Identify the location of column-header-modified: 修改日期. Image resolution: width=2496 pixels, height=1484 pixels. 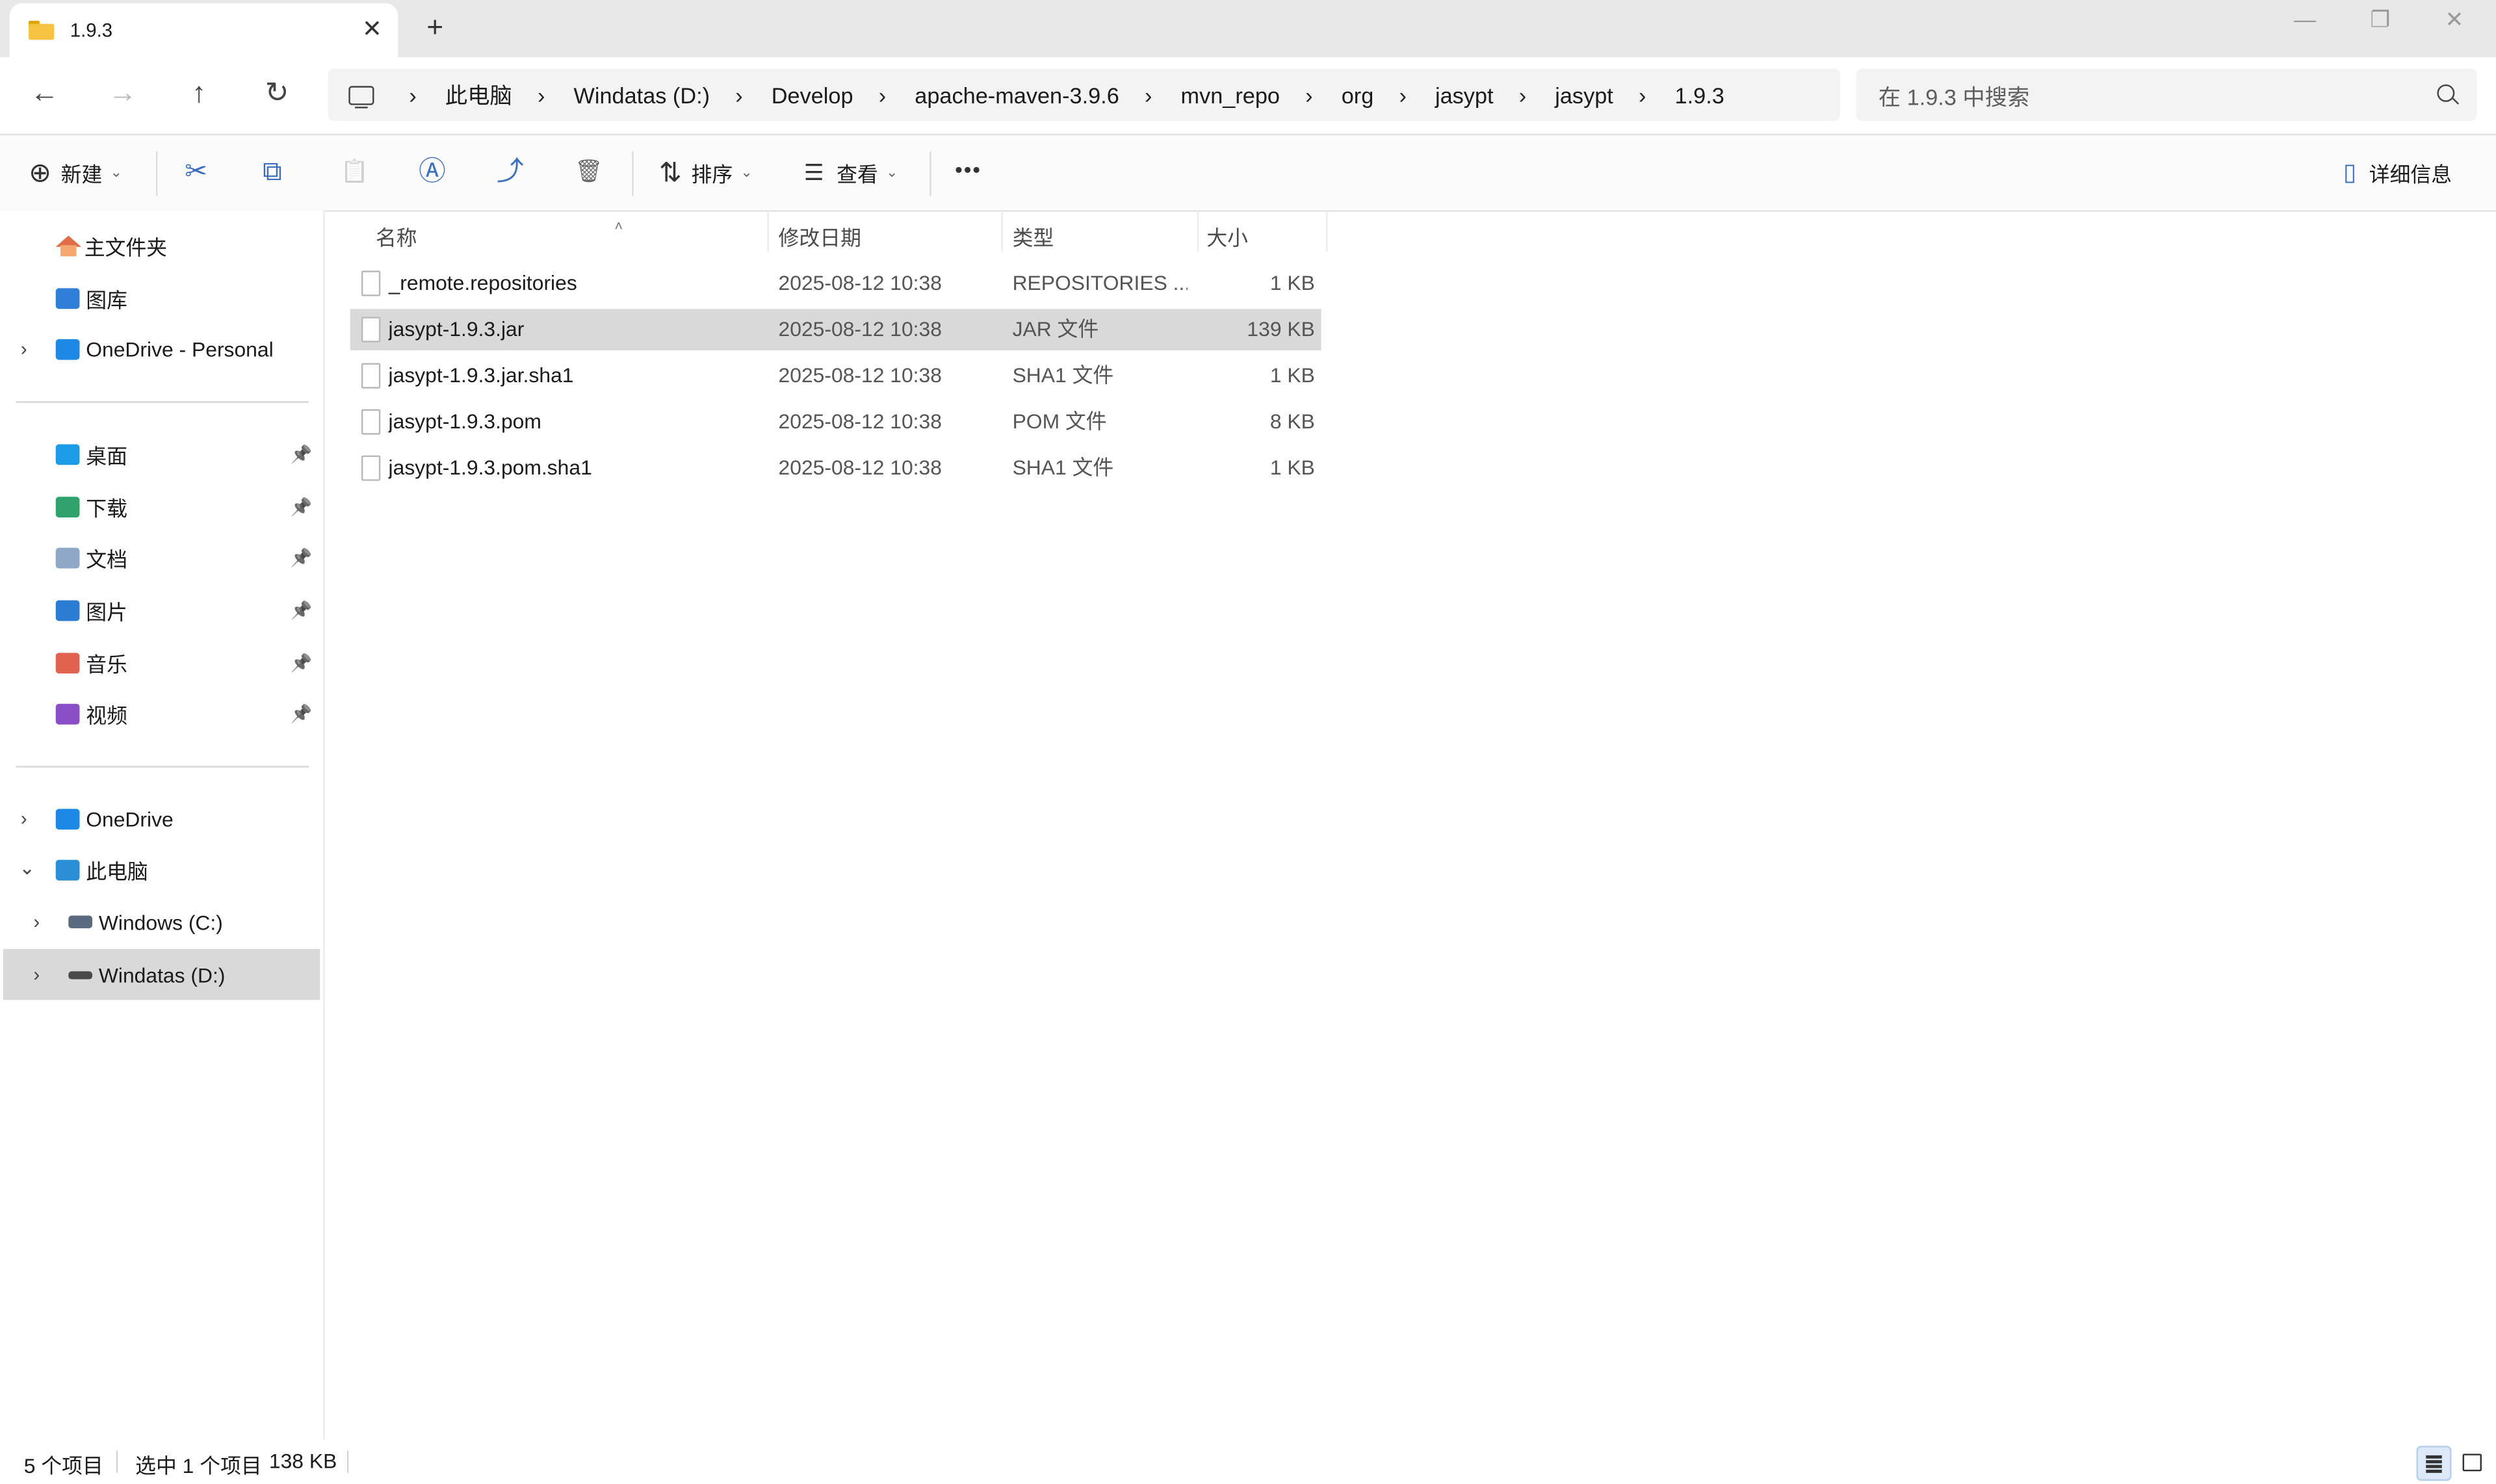
(820, 239).